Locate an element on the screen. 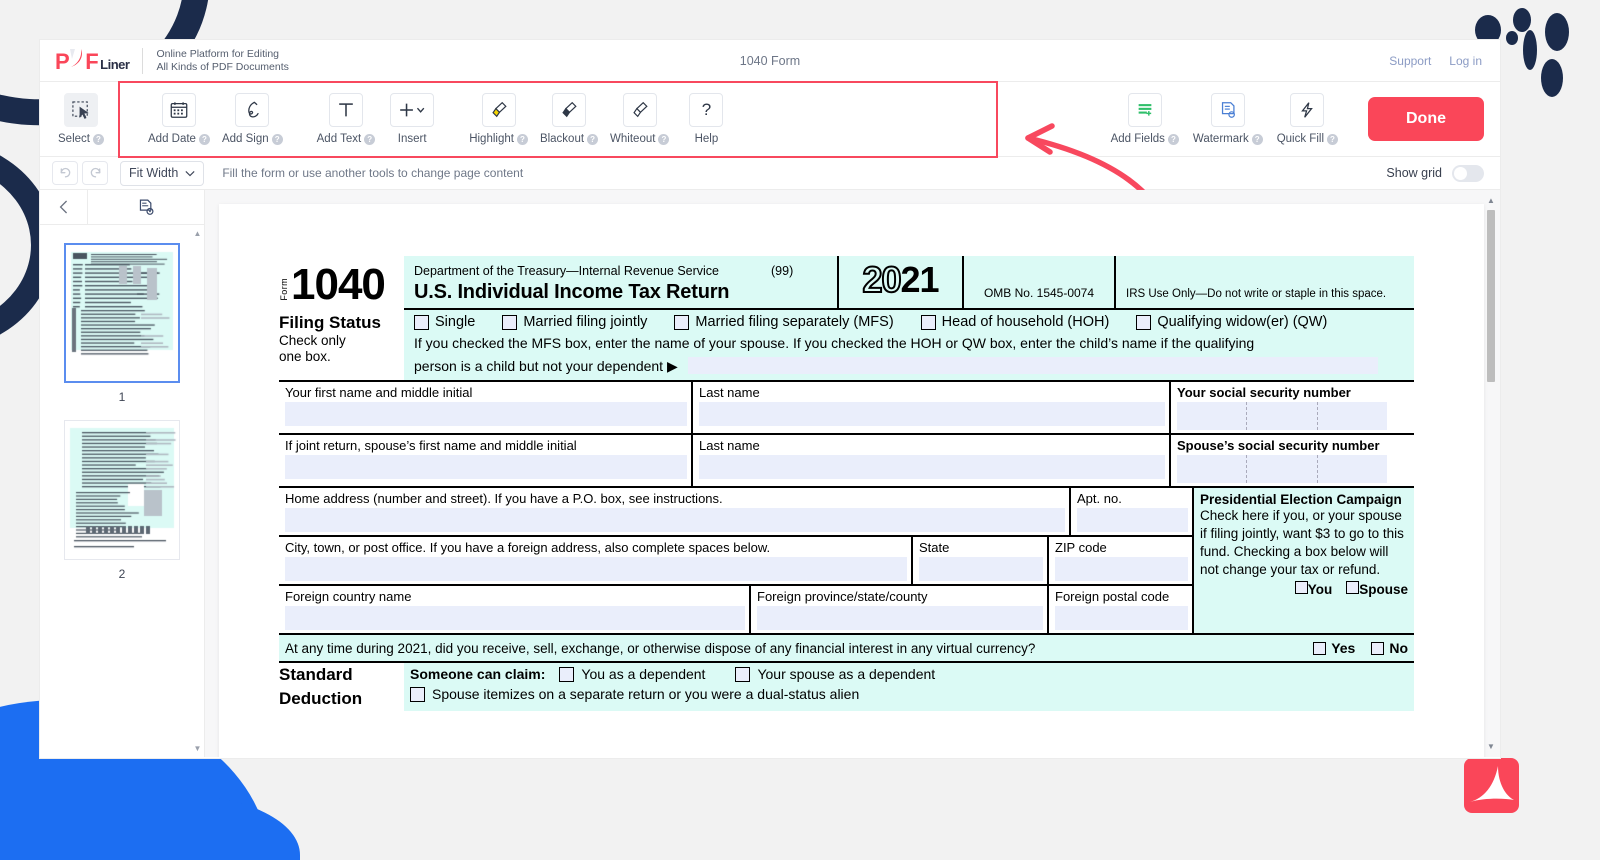 The height and width of the screenshot is (860, 1600). page-tools-button is located at coordinates (146, 207).